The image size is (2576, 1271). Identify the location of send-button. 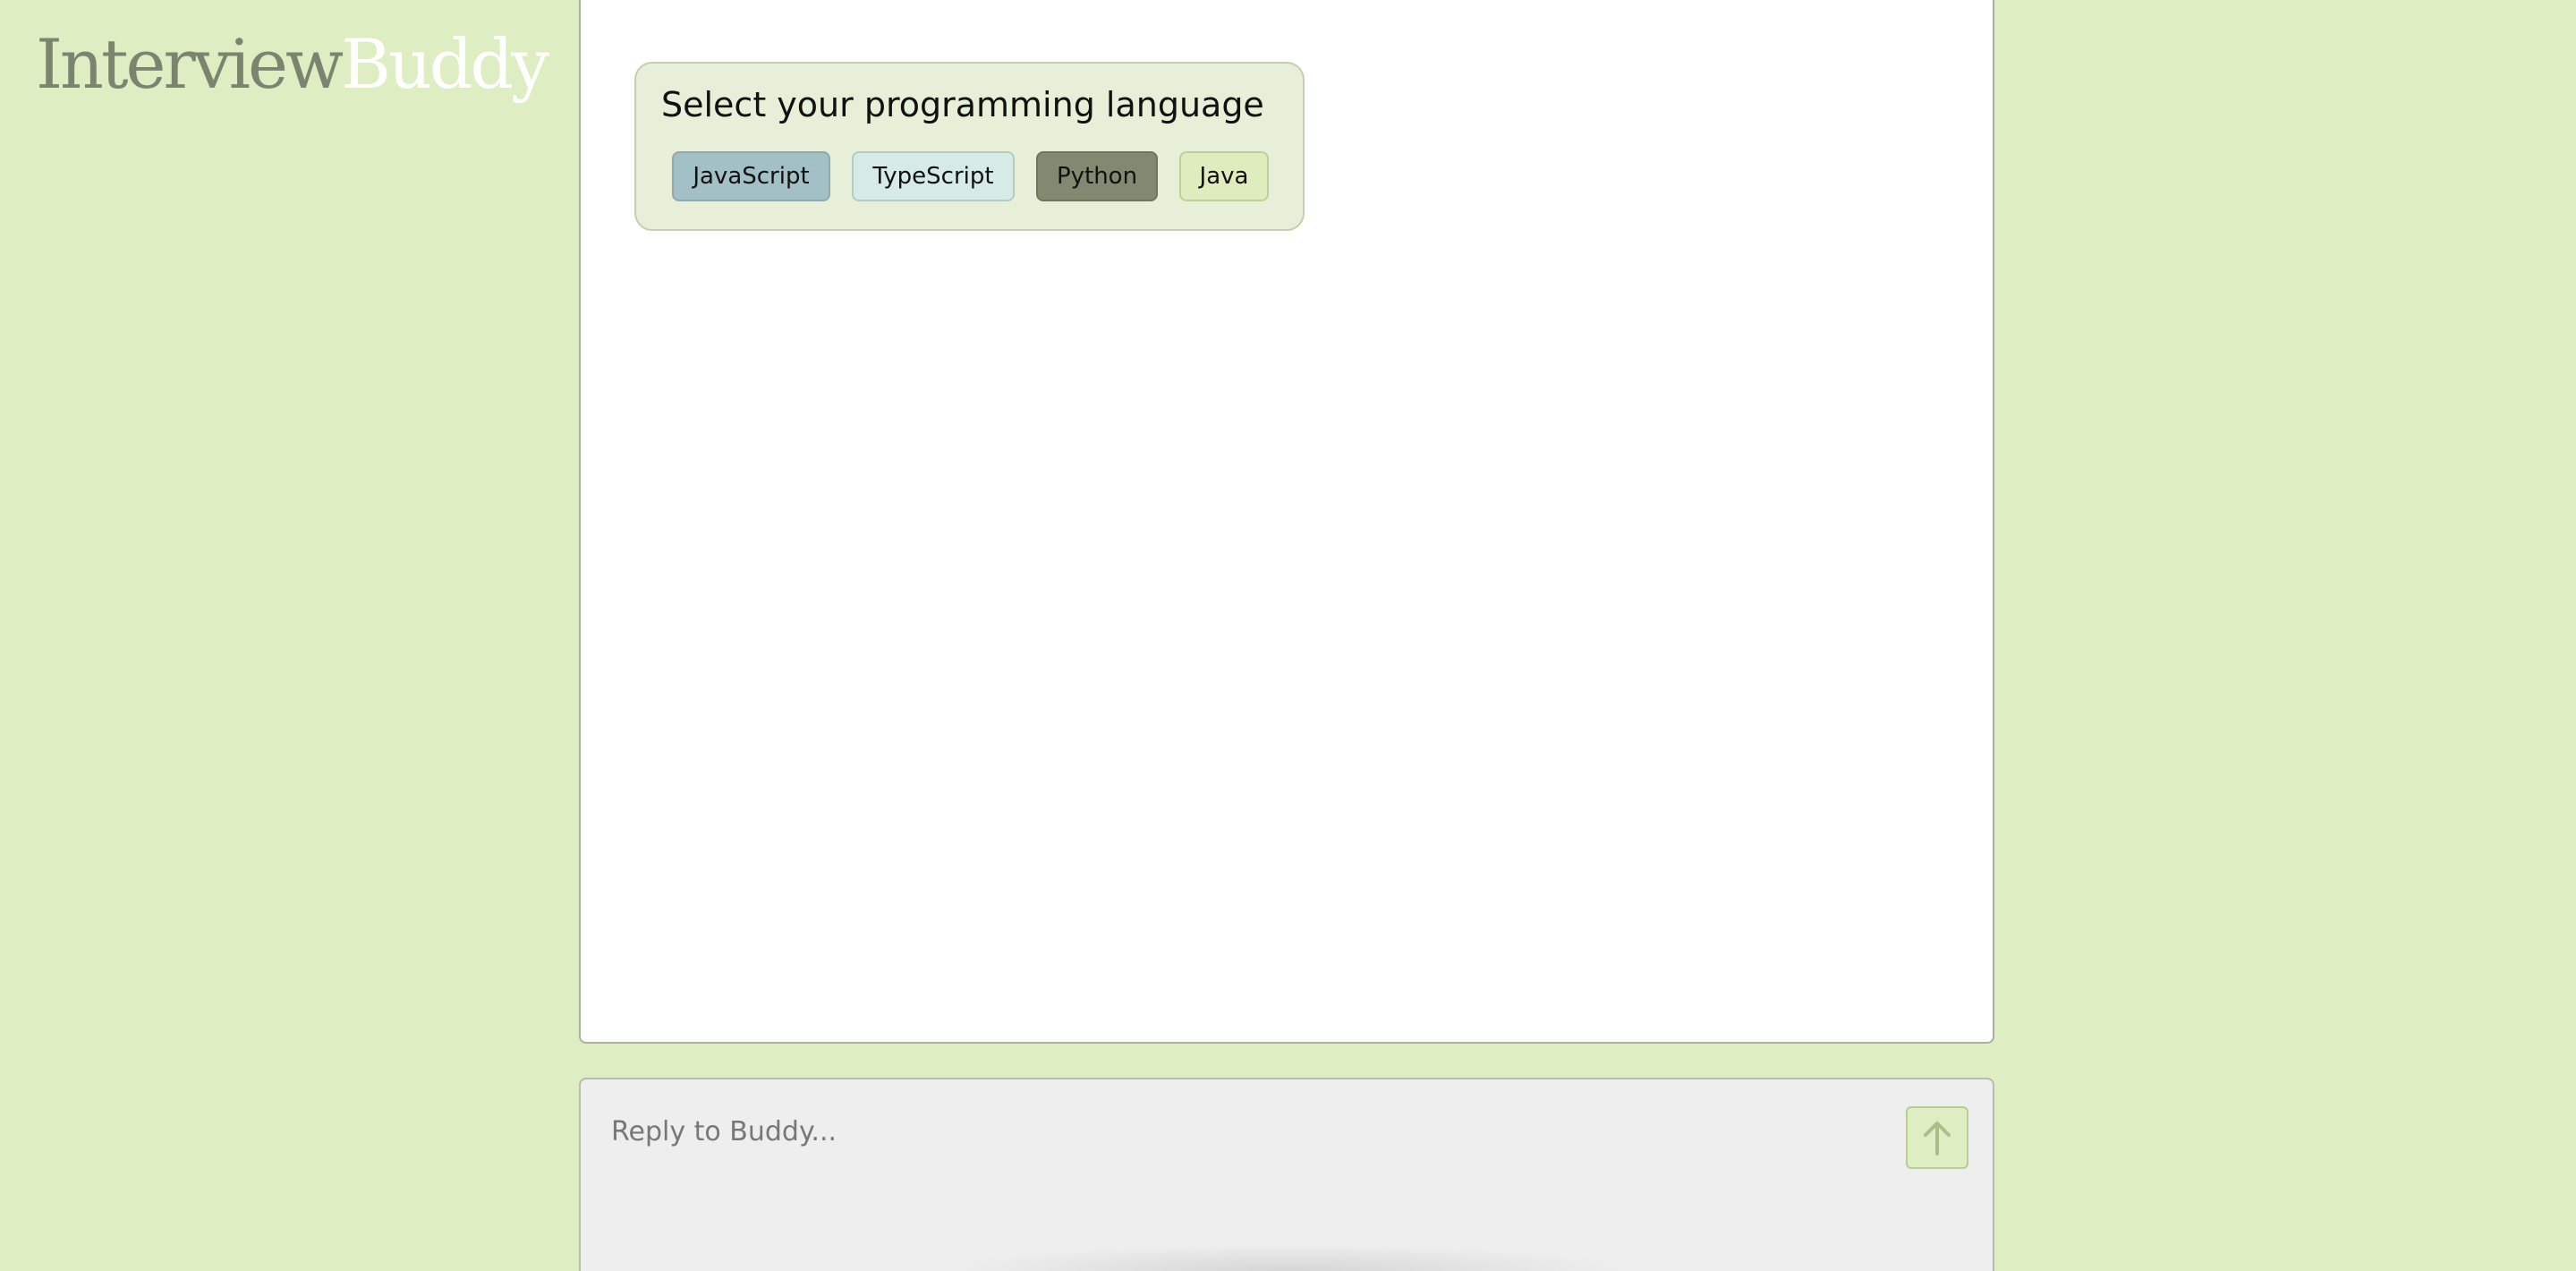
(1937, 1137).